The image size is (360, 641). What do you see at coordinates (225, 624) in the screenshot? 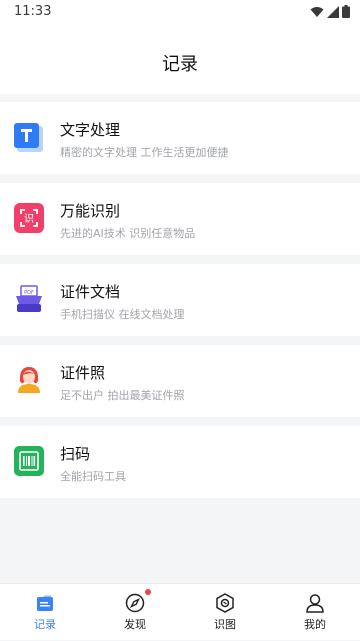
I see `tab-label: 识图` at bounding box center [225, 624].